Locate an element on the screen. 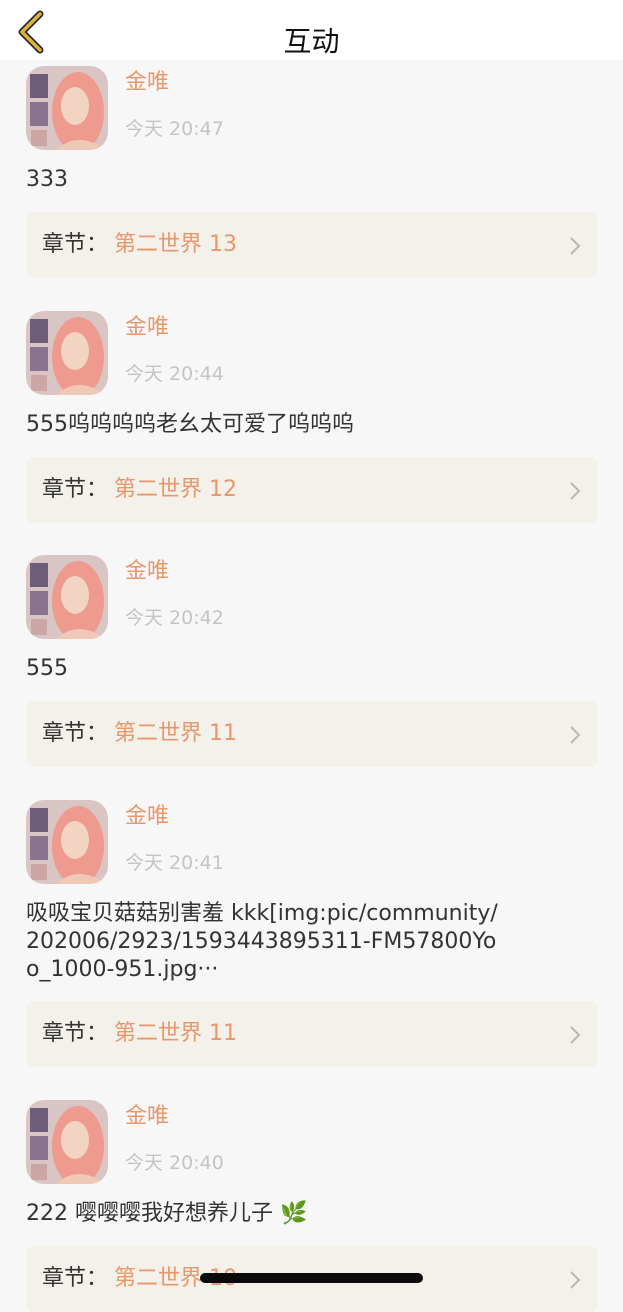  nav-header: 互动 is located at coordinates (311, 30).